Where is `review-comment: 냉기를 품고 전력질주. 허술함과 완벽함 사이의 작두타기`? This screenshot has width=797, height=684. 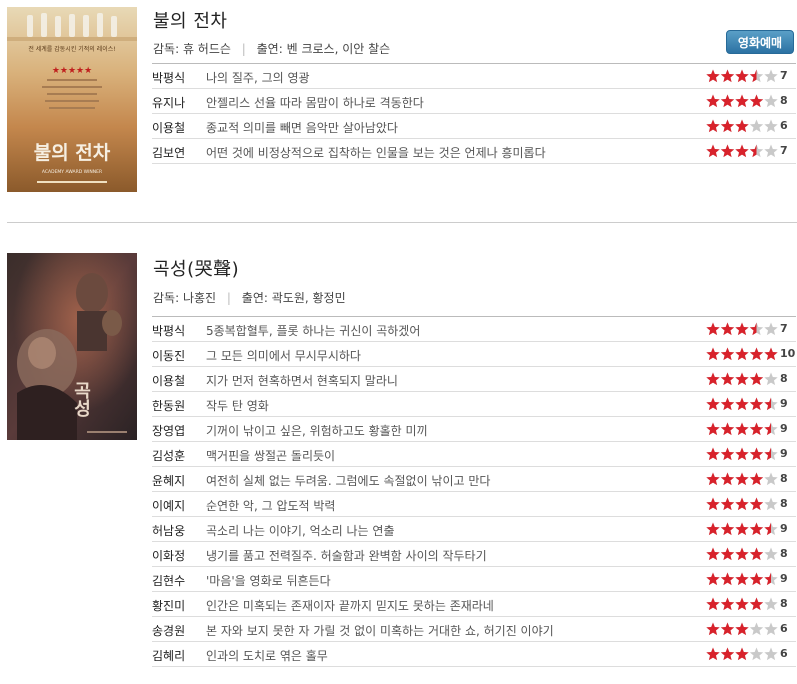
review-comment: 냉기를 품고 전력질주. 허술함과 완벽함 사이의 작두타기 is located at coordinates (346, 556).